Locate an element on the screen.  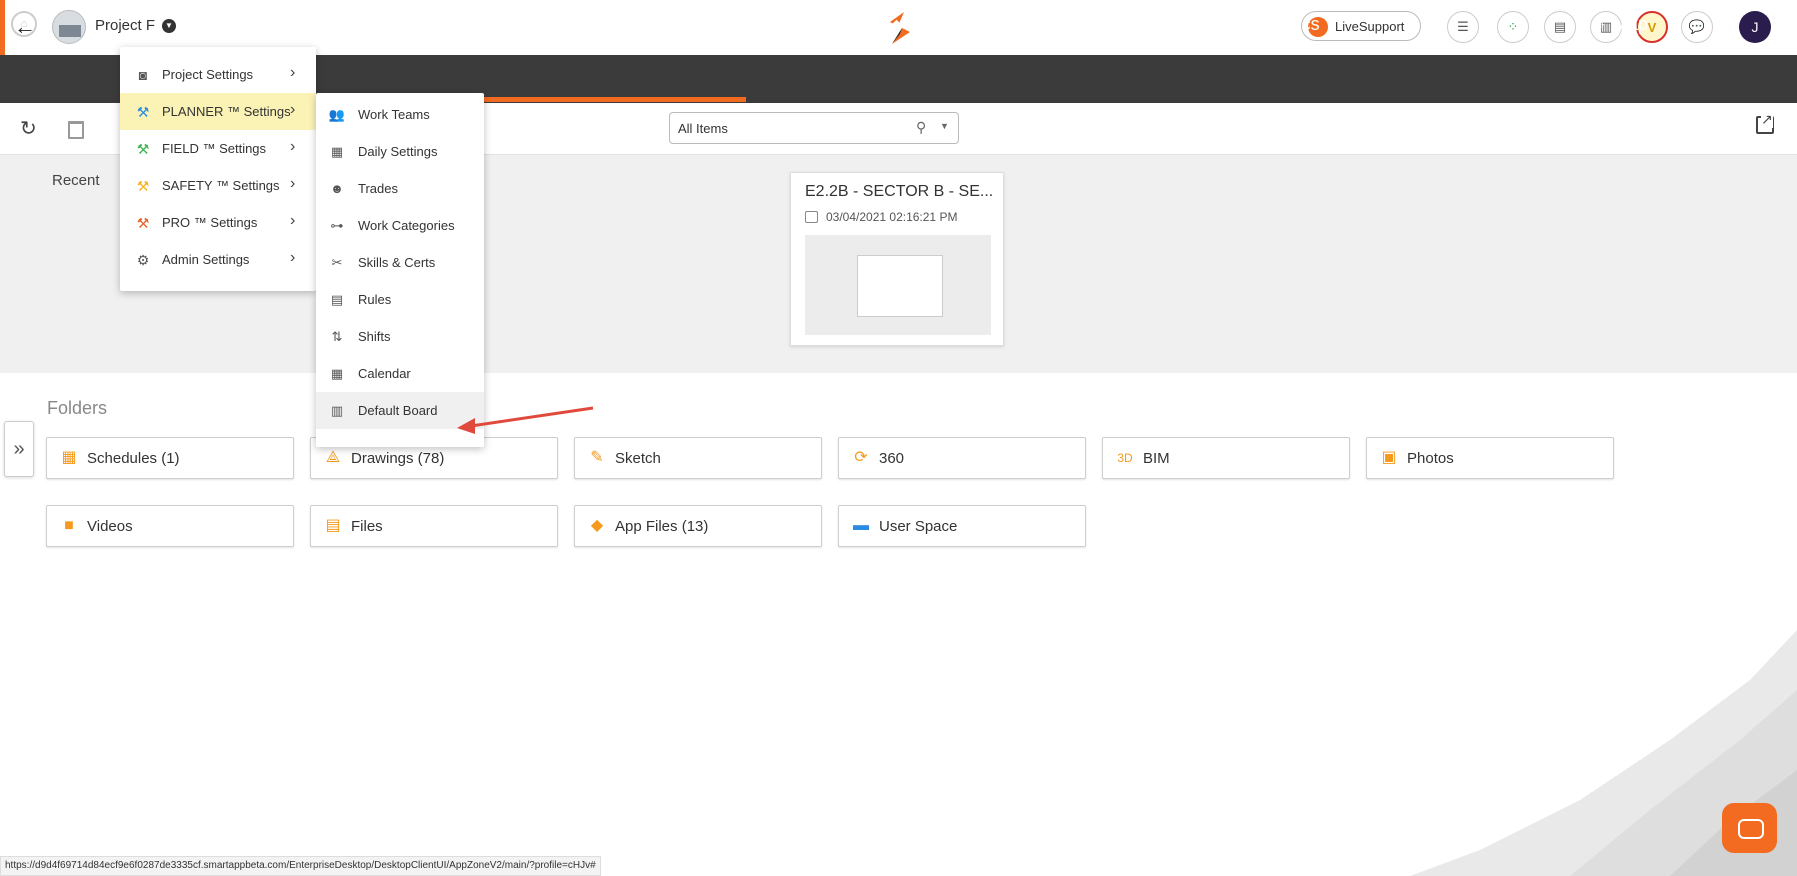
menu-item-label: FIELD ™ Settings is located at coordinates (214, 148).